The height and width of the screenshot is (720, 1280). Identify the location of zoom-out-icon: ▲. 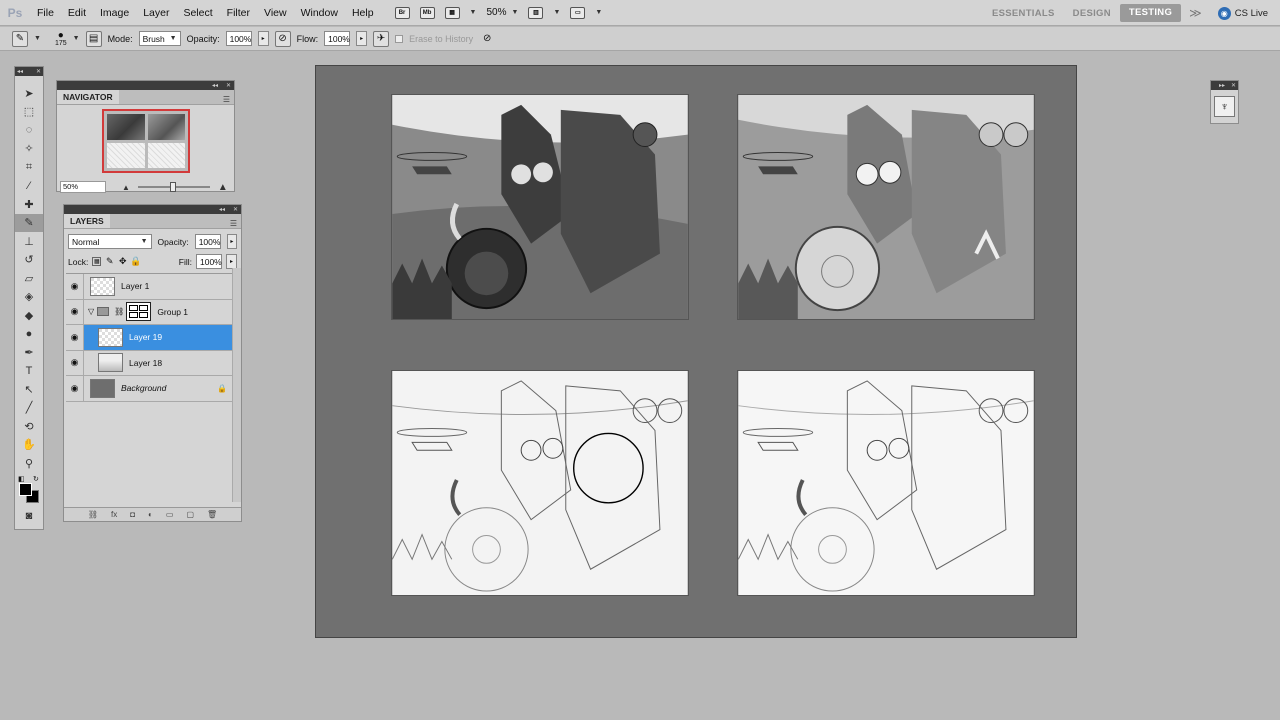
(126, 187).